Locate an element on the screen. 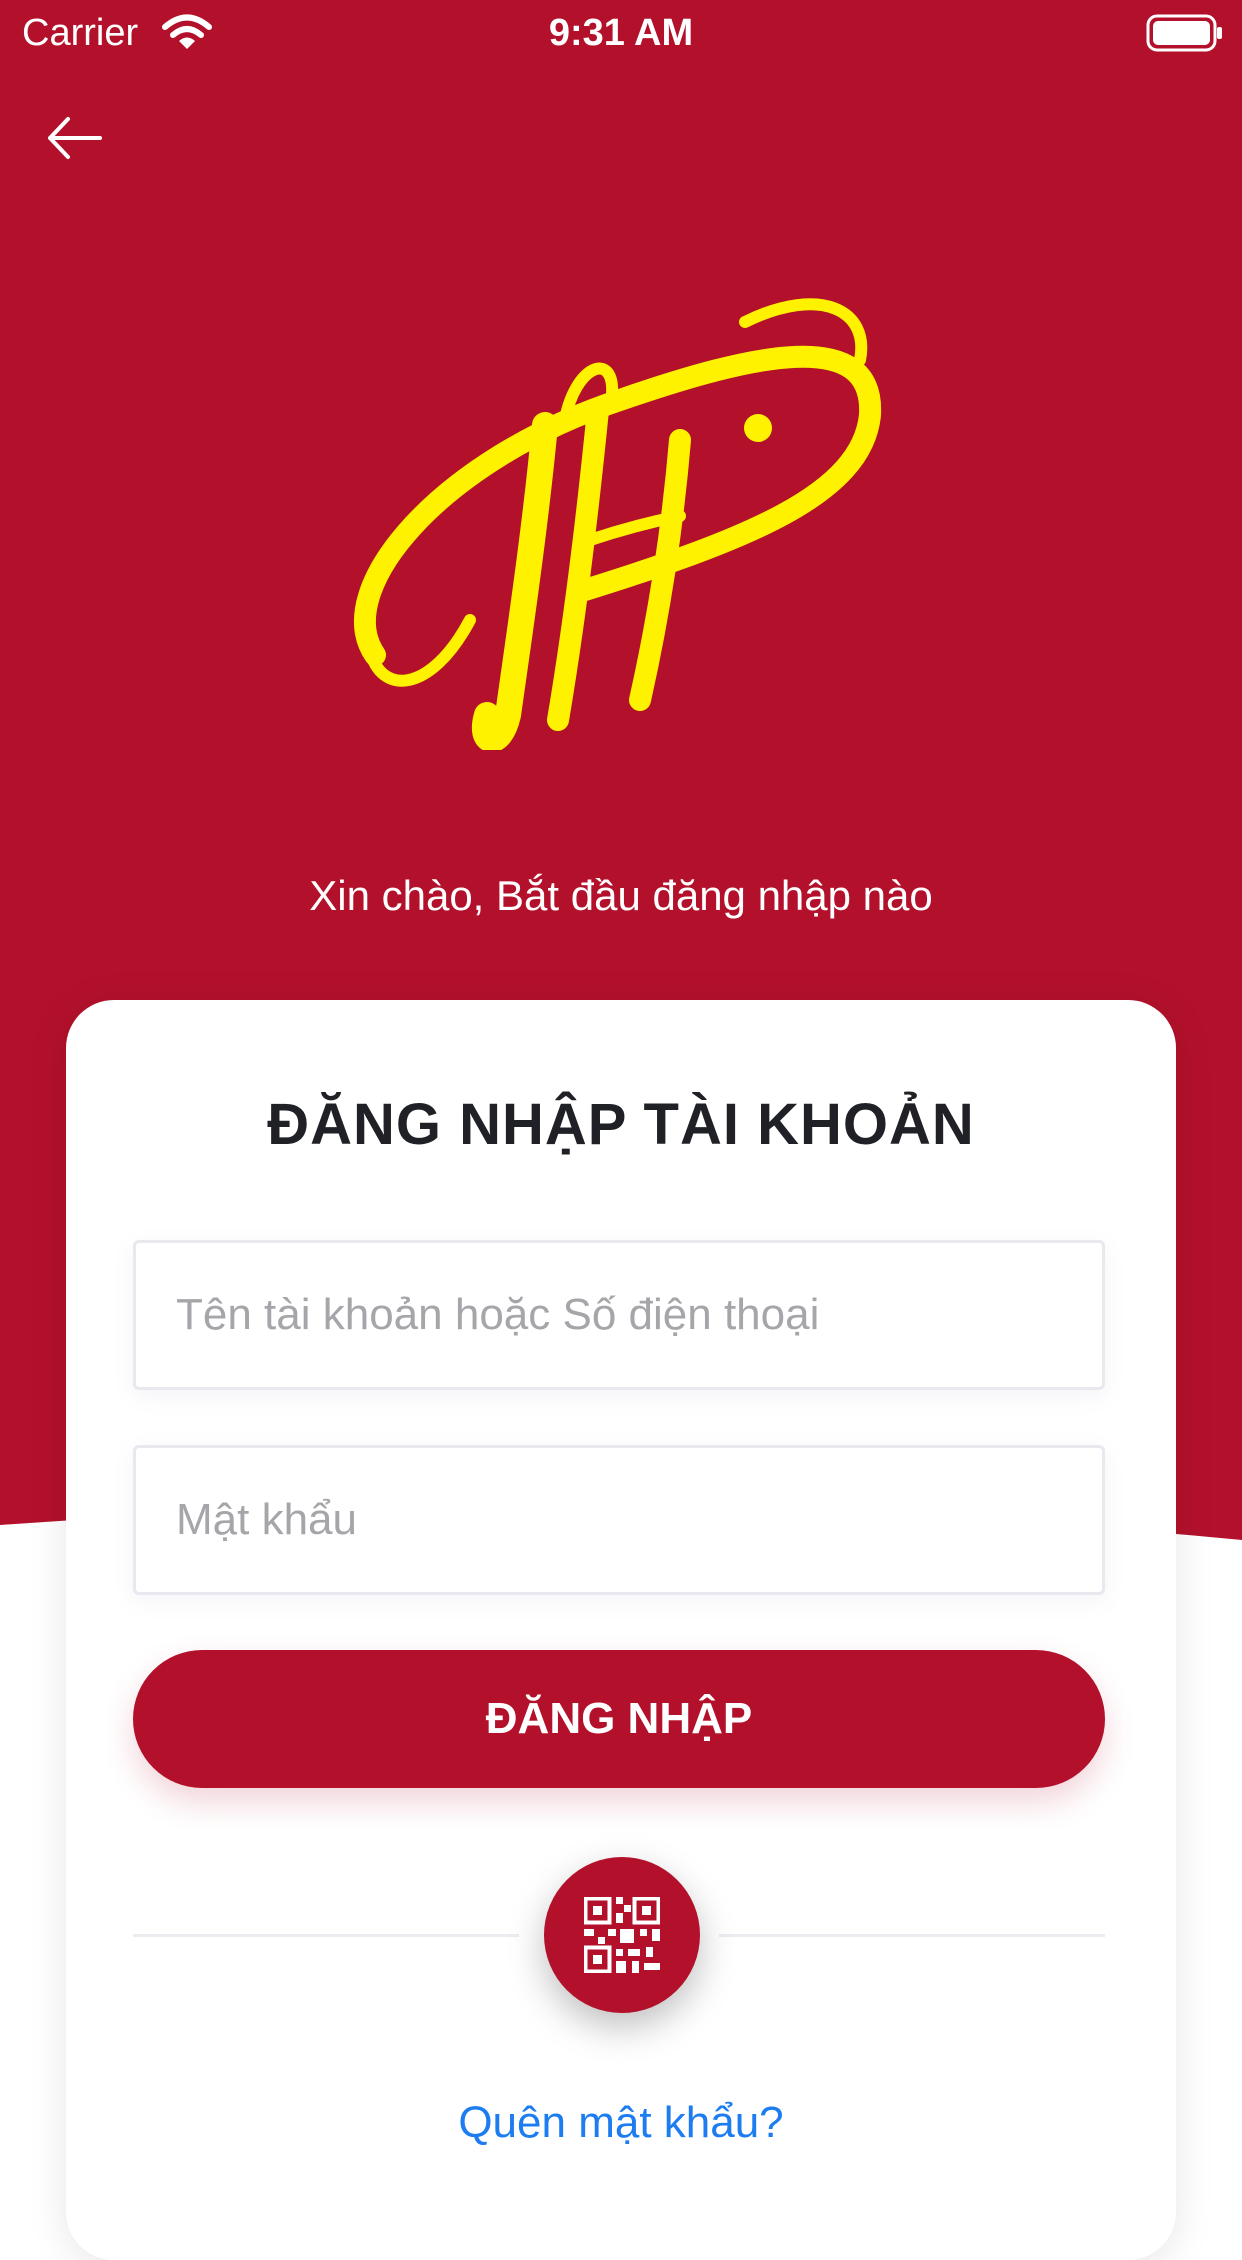 Image resolution: width=1242 pixels, height=2260 pixels. divider-right is located at coordinates (912, 1935).